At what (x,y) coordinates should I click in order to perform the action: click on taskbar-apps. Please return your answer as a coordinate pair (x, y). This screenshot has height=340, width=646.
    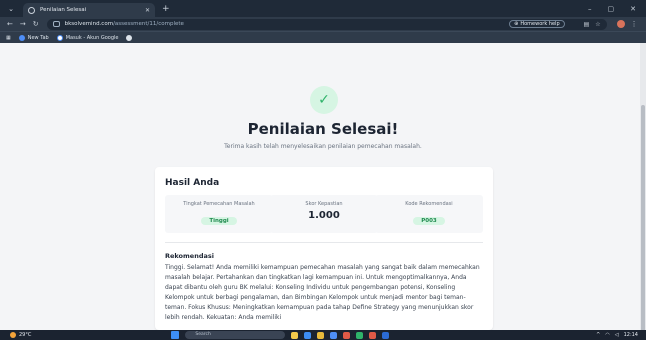
    Looking at the image, I should click on (340, 335).